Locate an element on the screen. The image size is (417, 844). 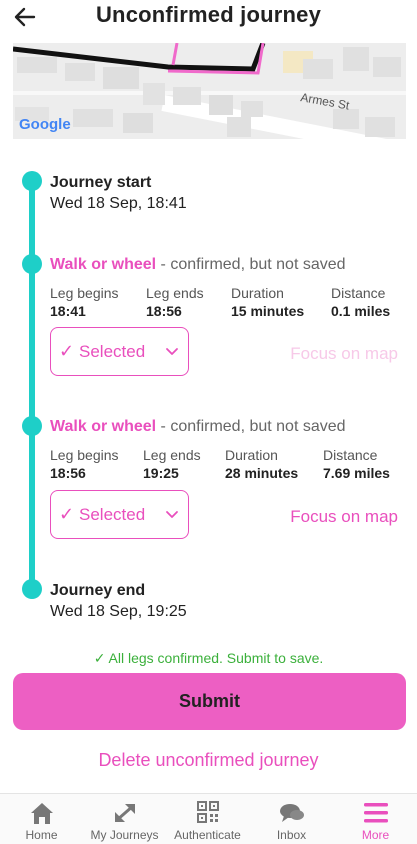
leg-1-selected-dropdown: ✓ Selected is located at coordinates (119, 351).